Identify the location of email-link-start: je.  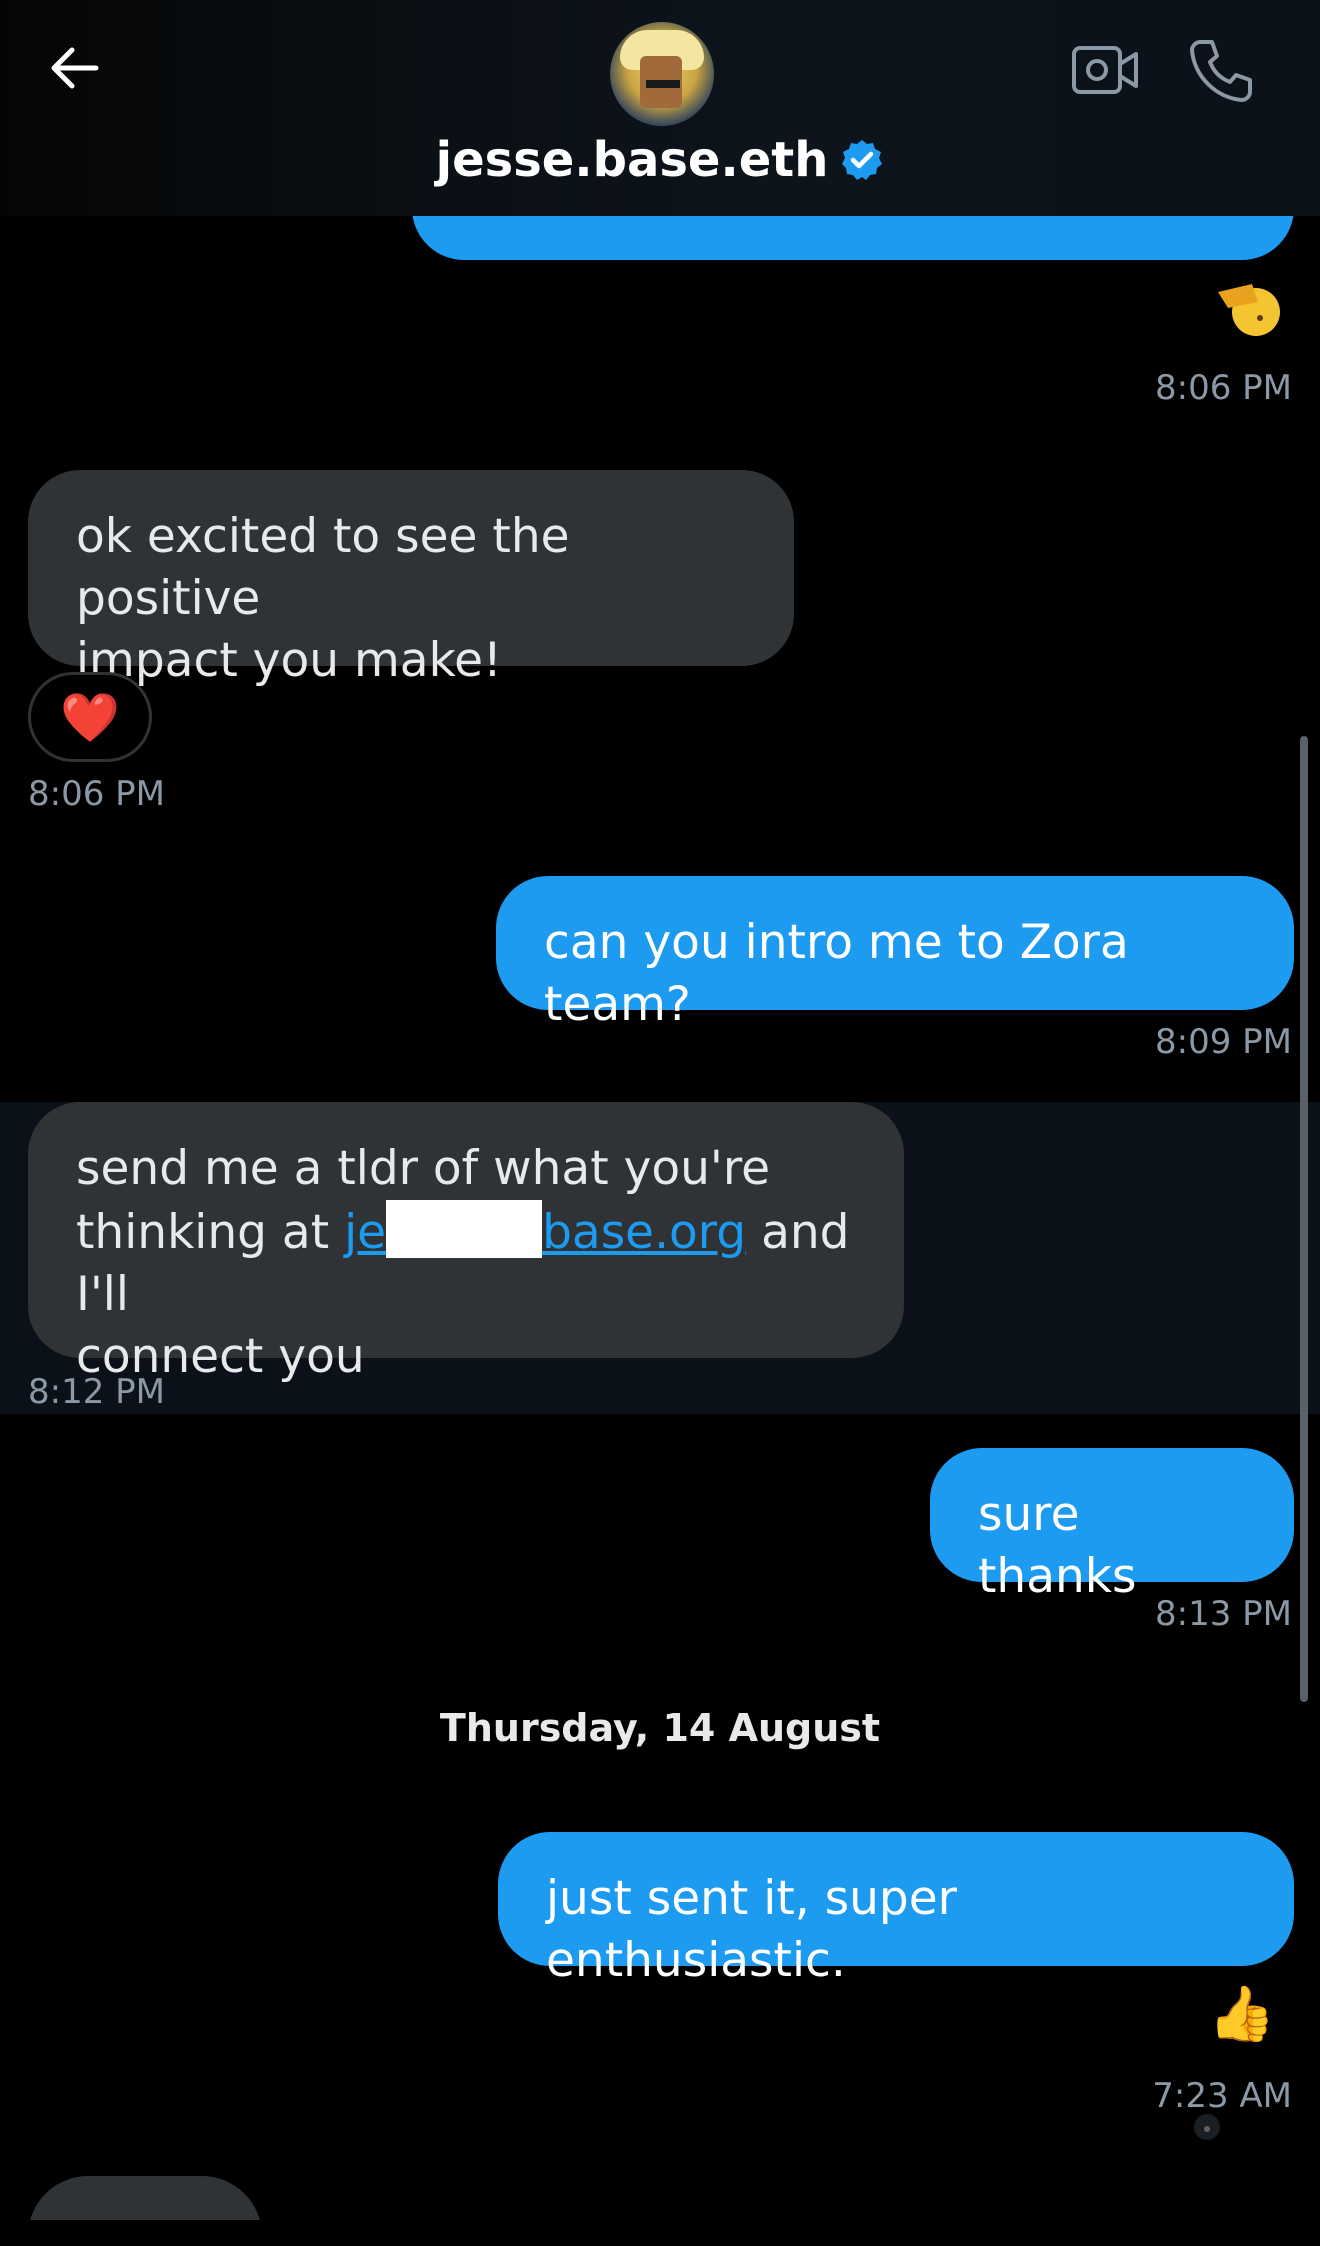
(365, 1232).